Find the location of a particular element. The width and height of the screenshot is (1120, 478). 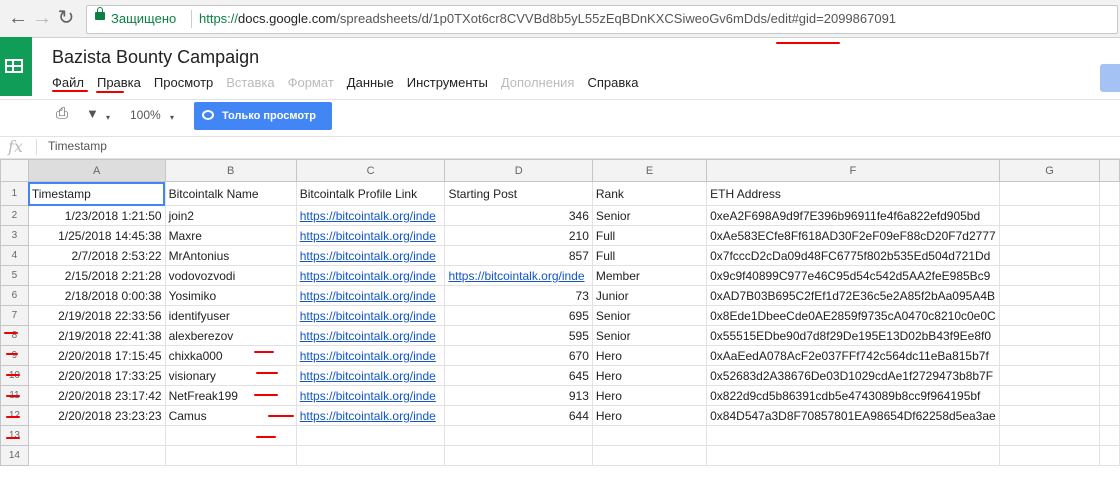

column-header-a: A is located at coordinates (96, 170).